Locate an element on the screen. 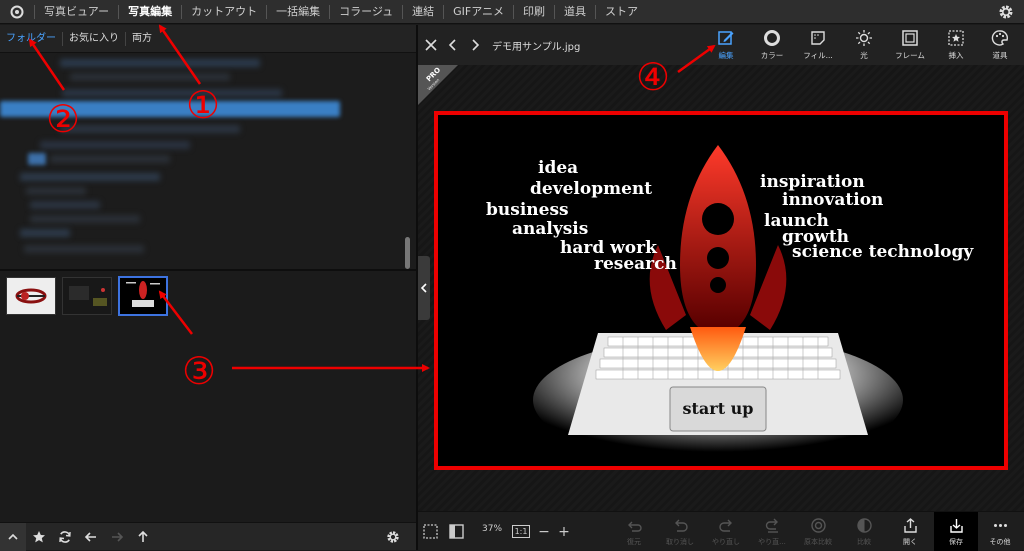 The width and height of the screenshot is (1024, 551). tab-both: 両方 is located at coordinates (141, 38).